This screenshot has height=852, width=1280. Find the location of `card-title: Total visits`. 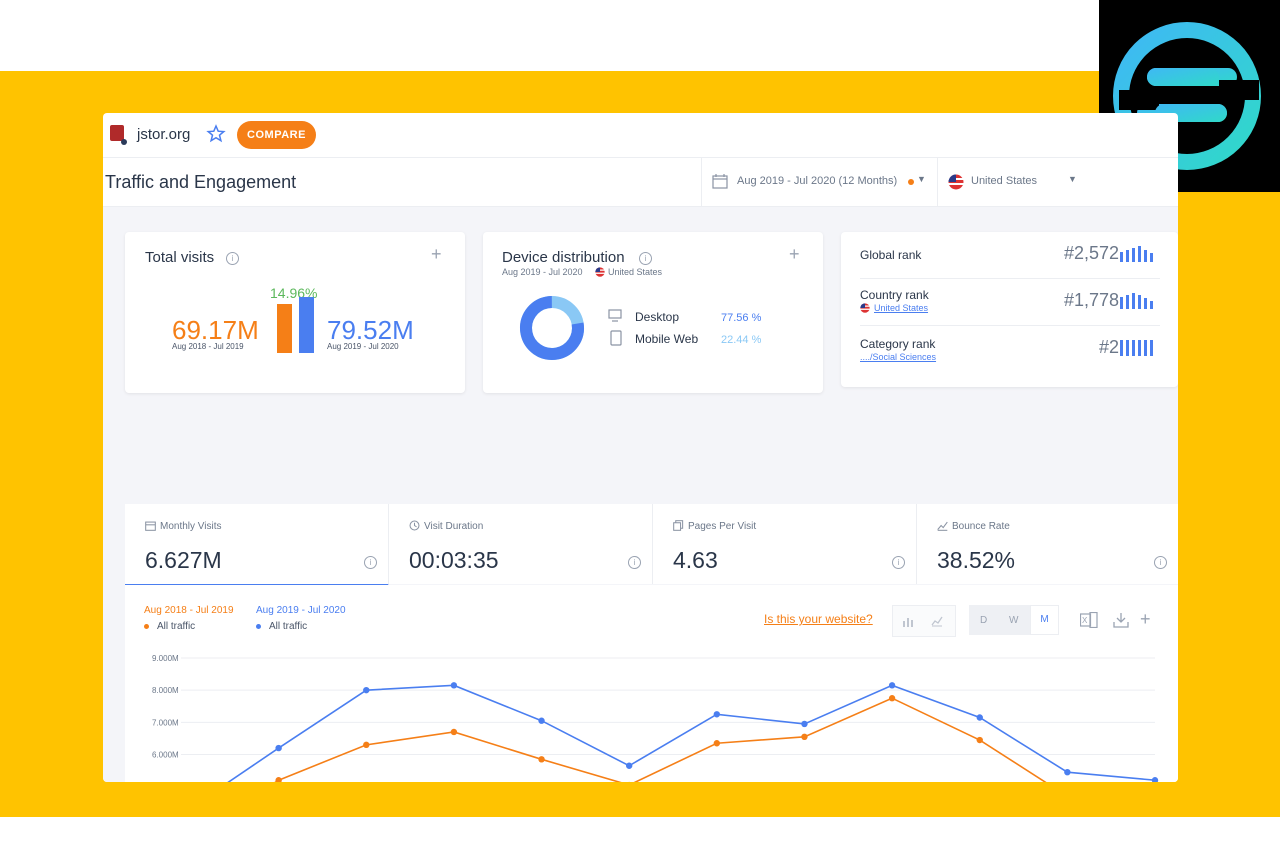

card-title: Total visits is located at coordinates (180, 257).